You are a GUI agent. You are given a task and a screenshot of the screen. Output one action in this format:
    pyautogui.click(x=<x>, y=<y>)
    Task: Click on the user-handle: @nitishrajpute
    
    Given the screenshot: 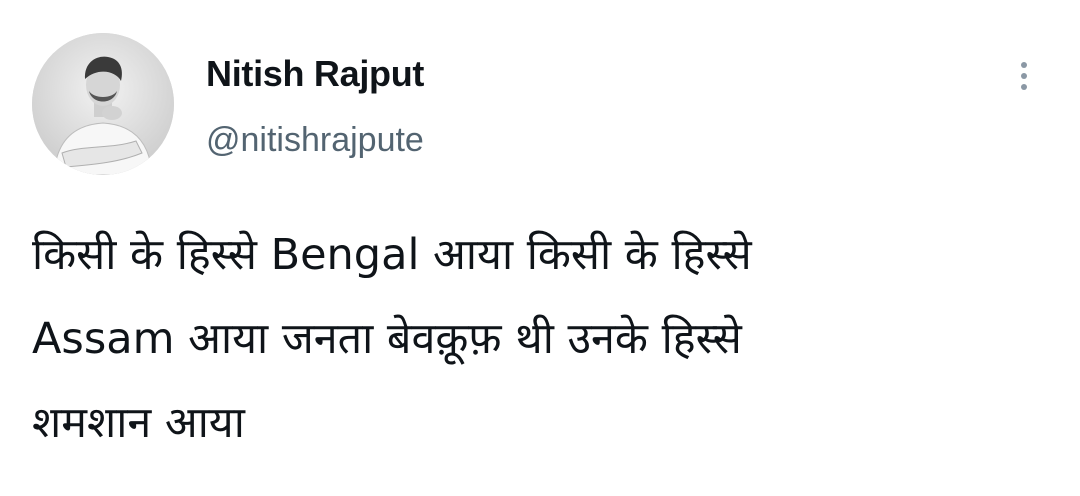 What is the action you would take?
    pyautogui.click(x=315, y=140)
    